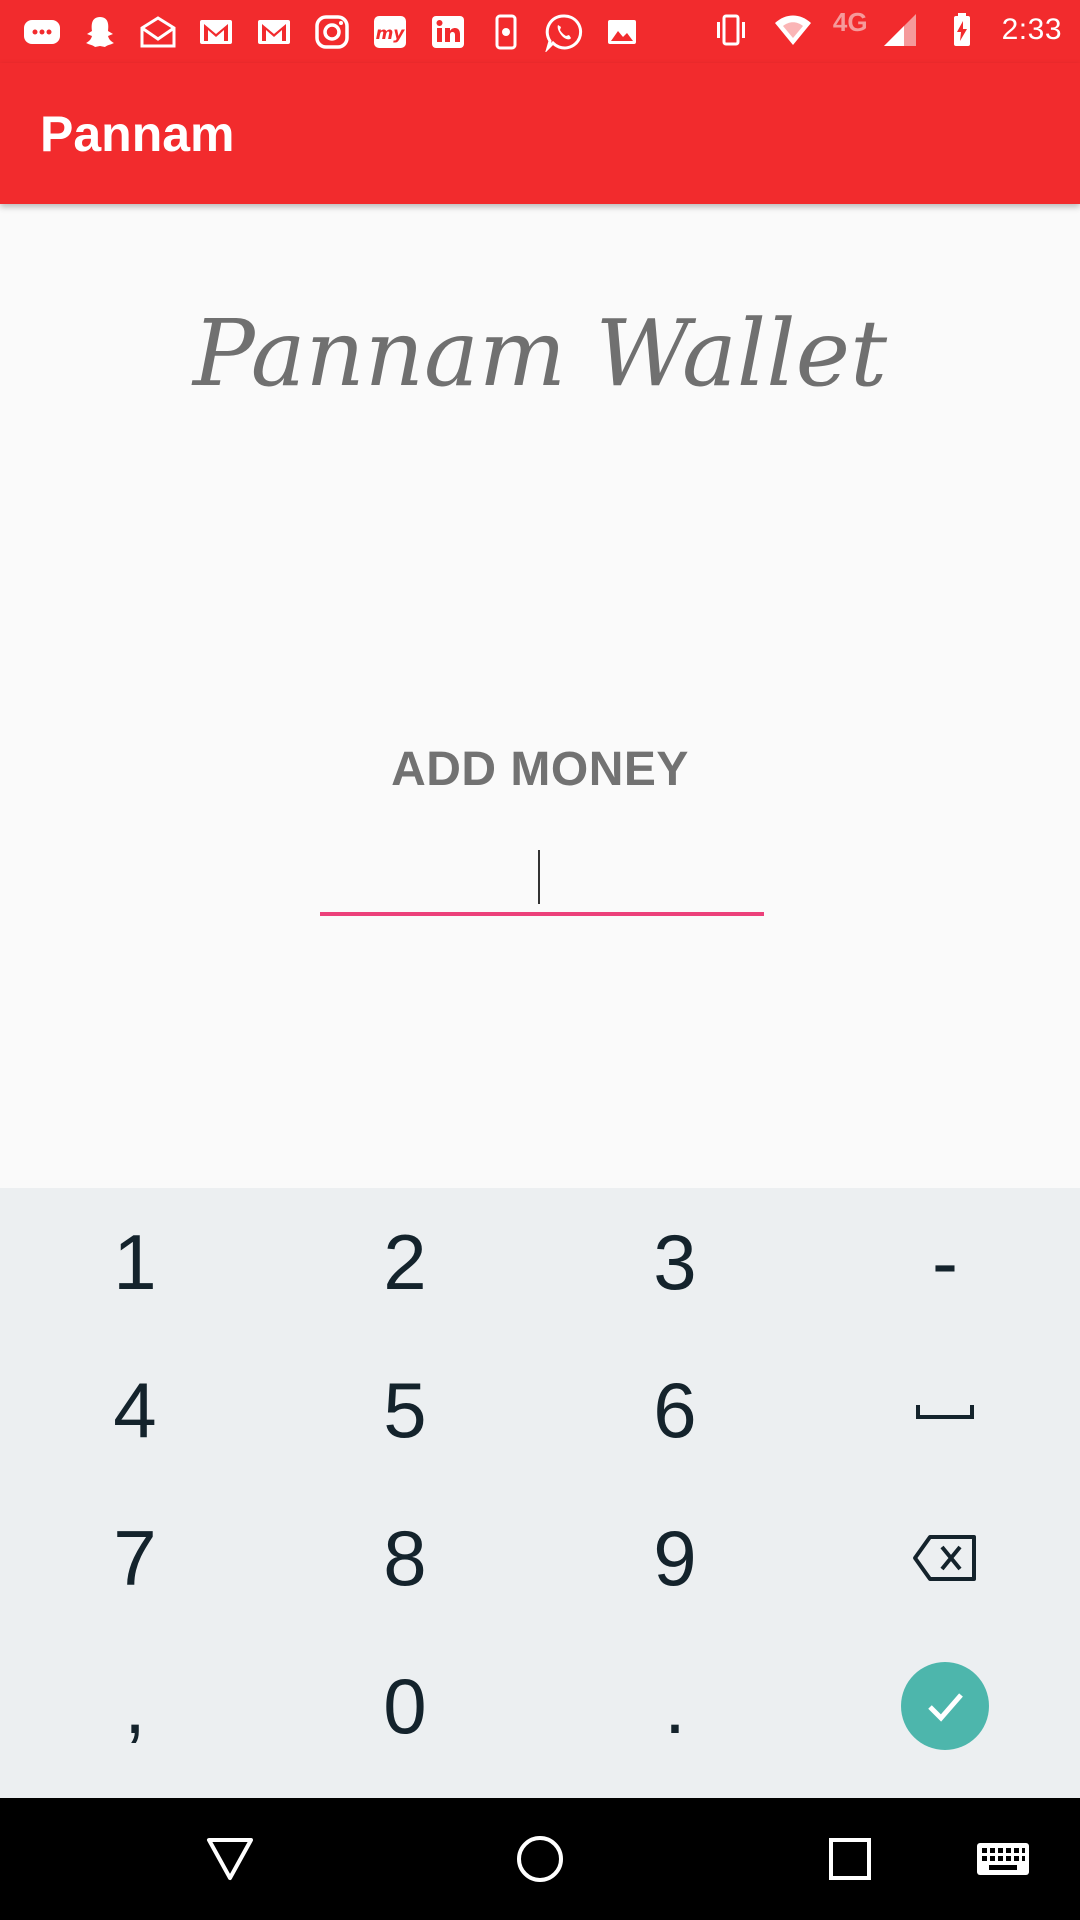 Image resolution: width=1080 pixels, height=1920 pixels. What do you see at coordinates (540, 353) in the screenshot?
I see `wallet-title: Pannam Wallet` at bounding box center [540, 353].